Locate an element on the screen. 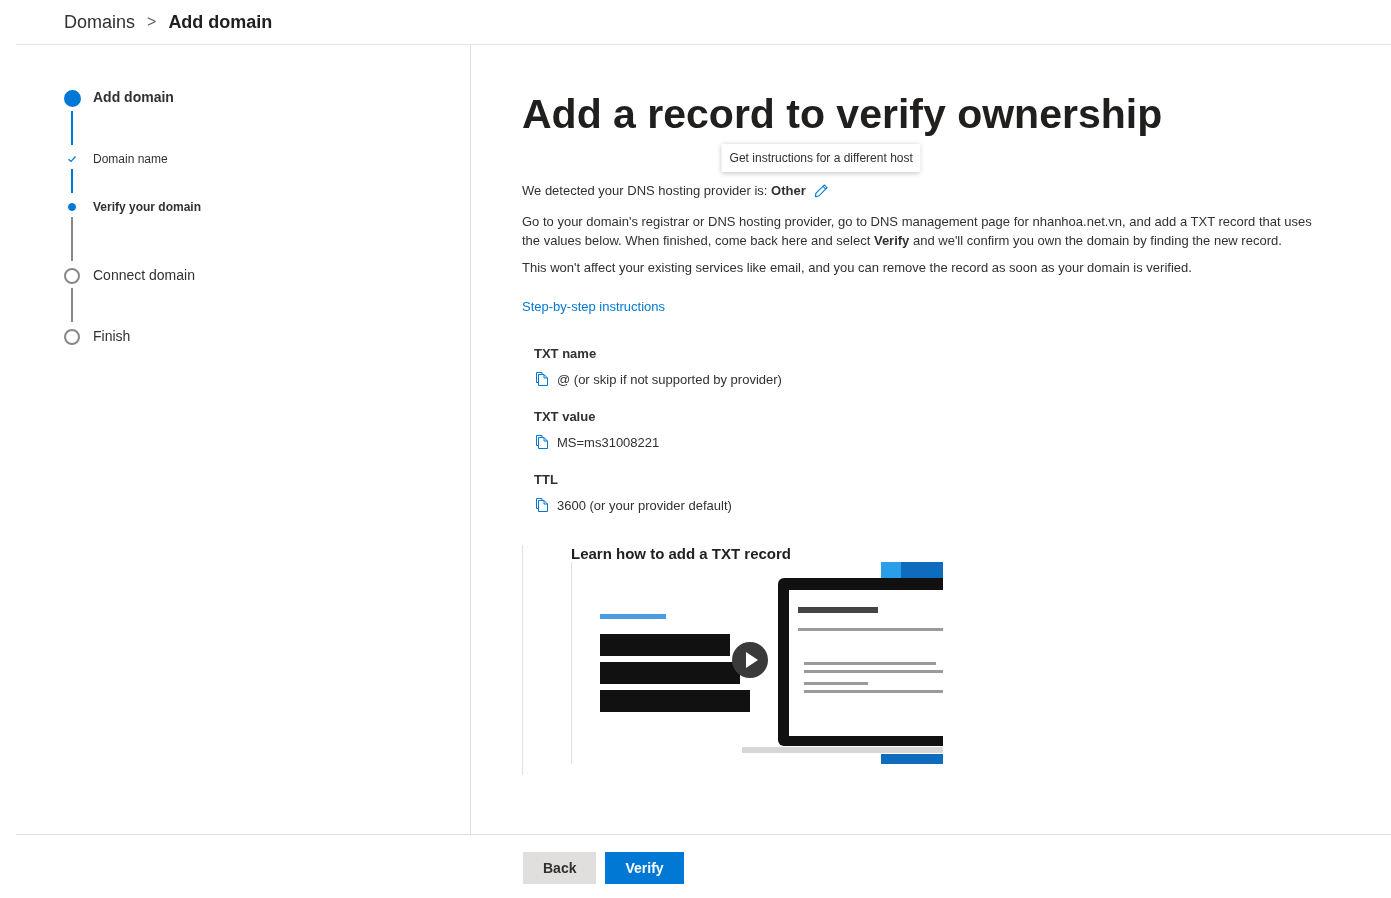 Image resolution: width=1391 pixels, height=898 pixels. breadcrumb-link: Domains is located at coordinates (100, 22).